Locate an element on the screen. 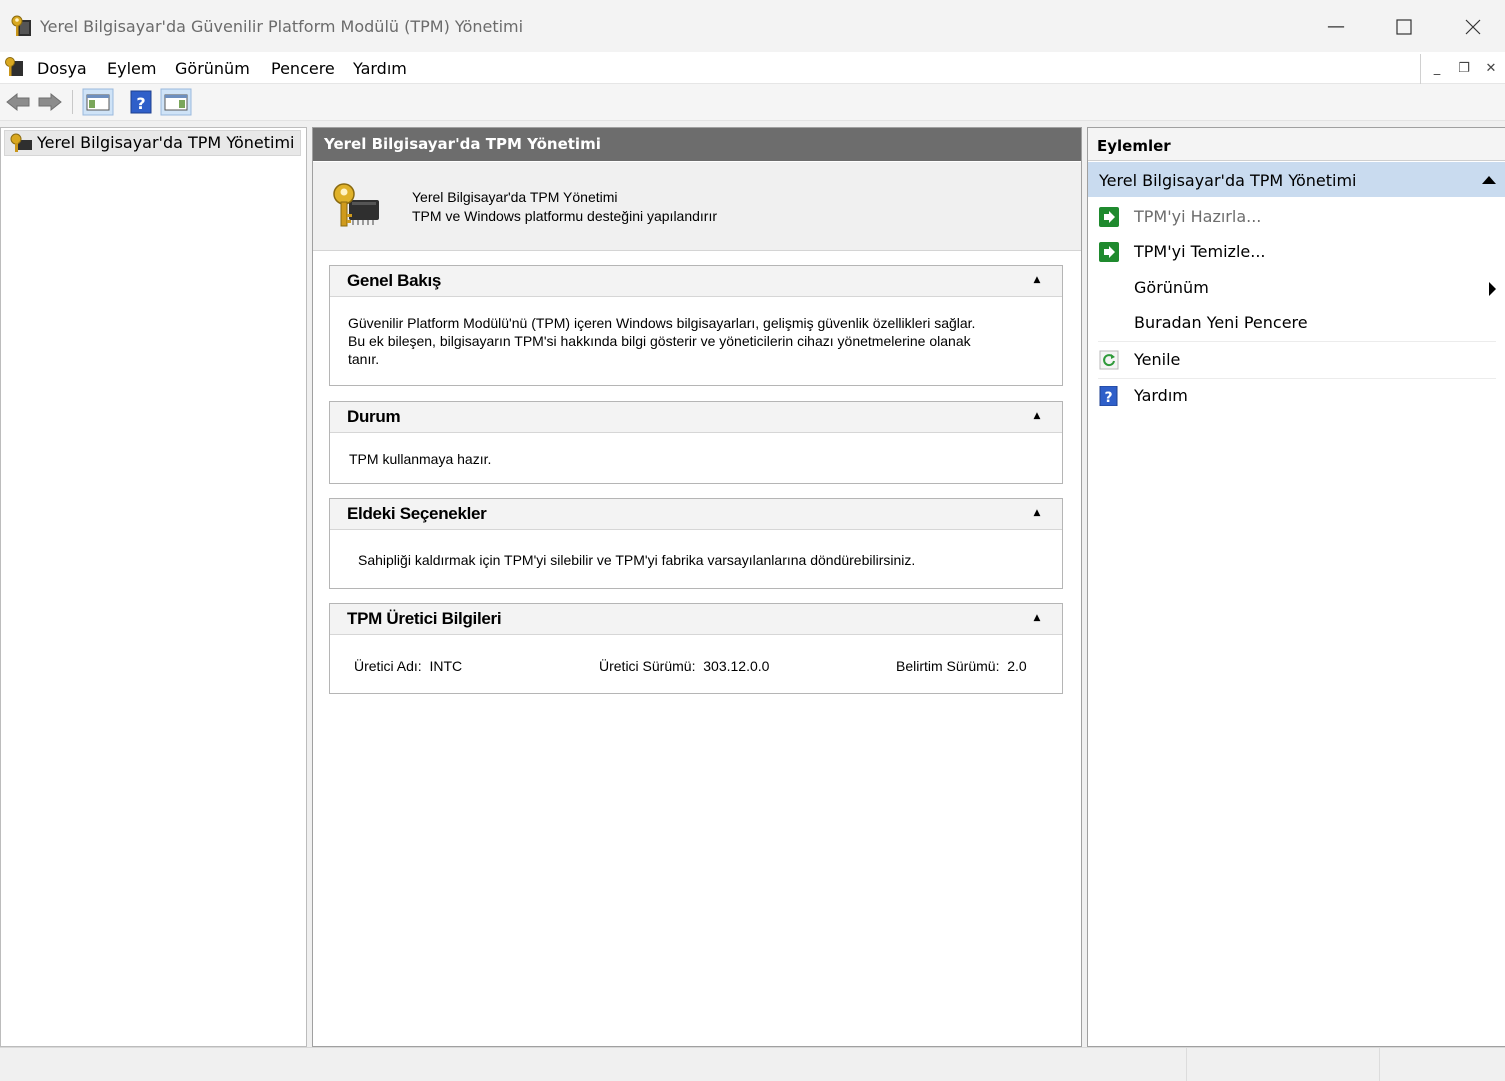 This screenshot has width=1505, height=1081. actions-group-label: Yerel Bilgisayar'da TPM Yönetimi is located at coordinates (1228, 180).